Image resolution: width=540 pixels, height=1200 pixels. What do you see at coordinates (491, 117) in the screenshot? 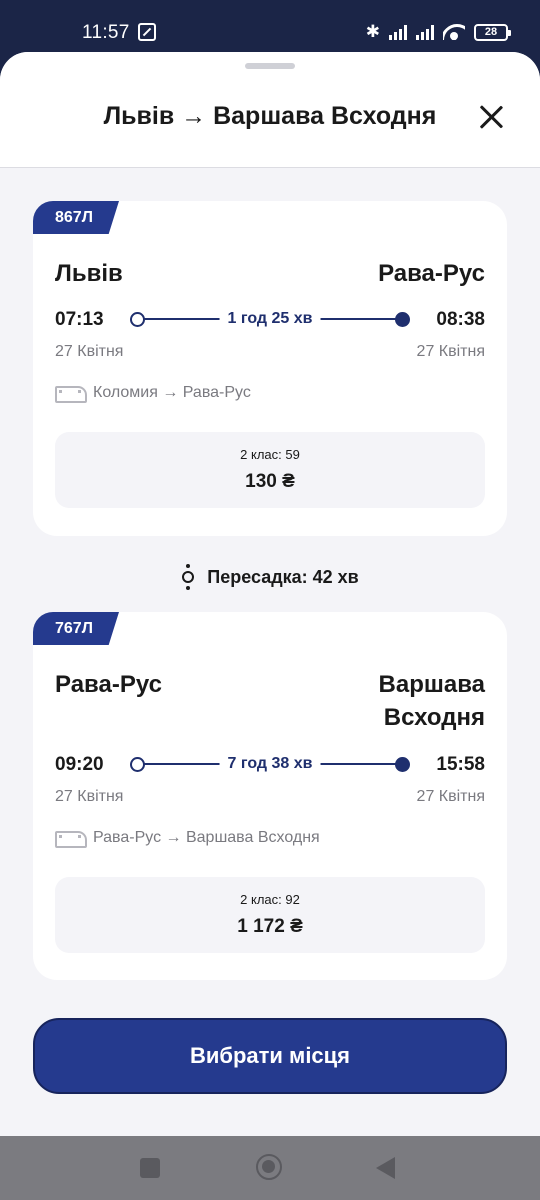
I see `close-icon` at bounding box center [491, 117].